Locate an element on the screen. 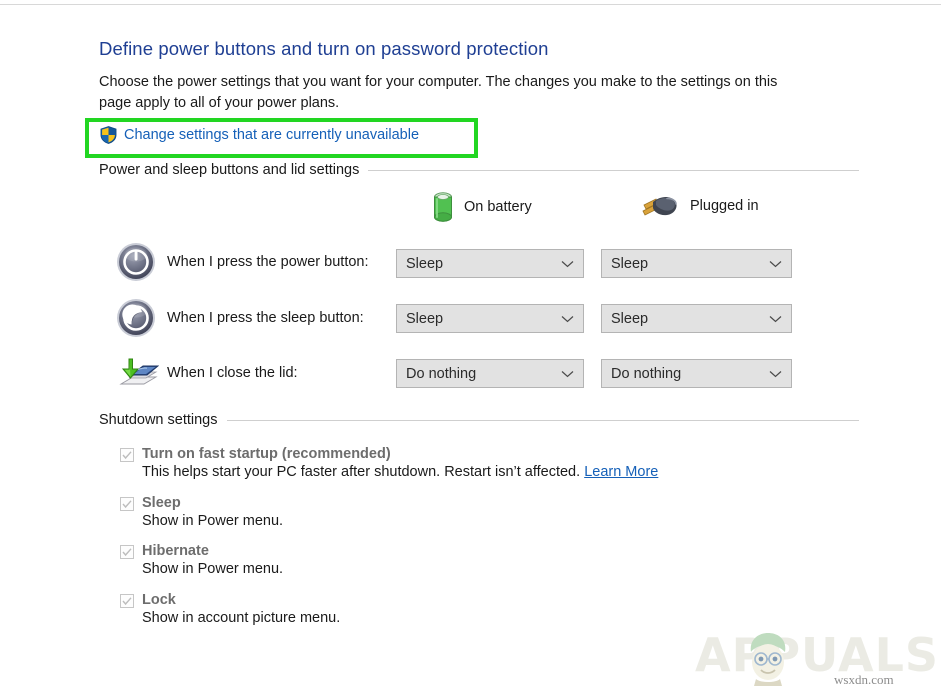 Image resolution: width=941 pixels, height=698 pixels. dropdown-power-button-on-battery: Sleep is located at coordinates (490, 263).